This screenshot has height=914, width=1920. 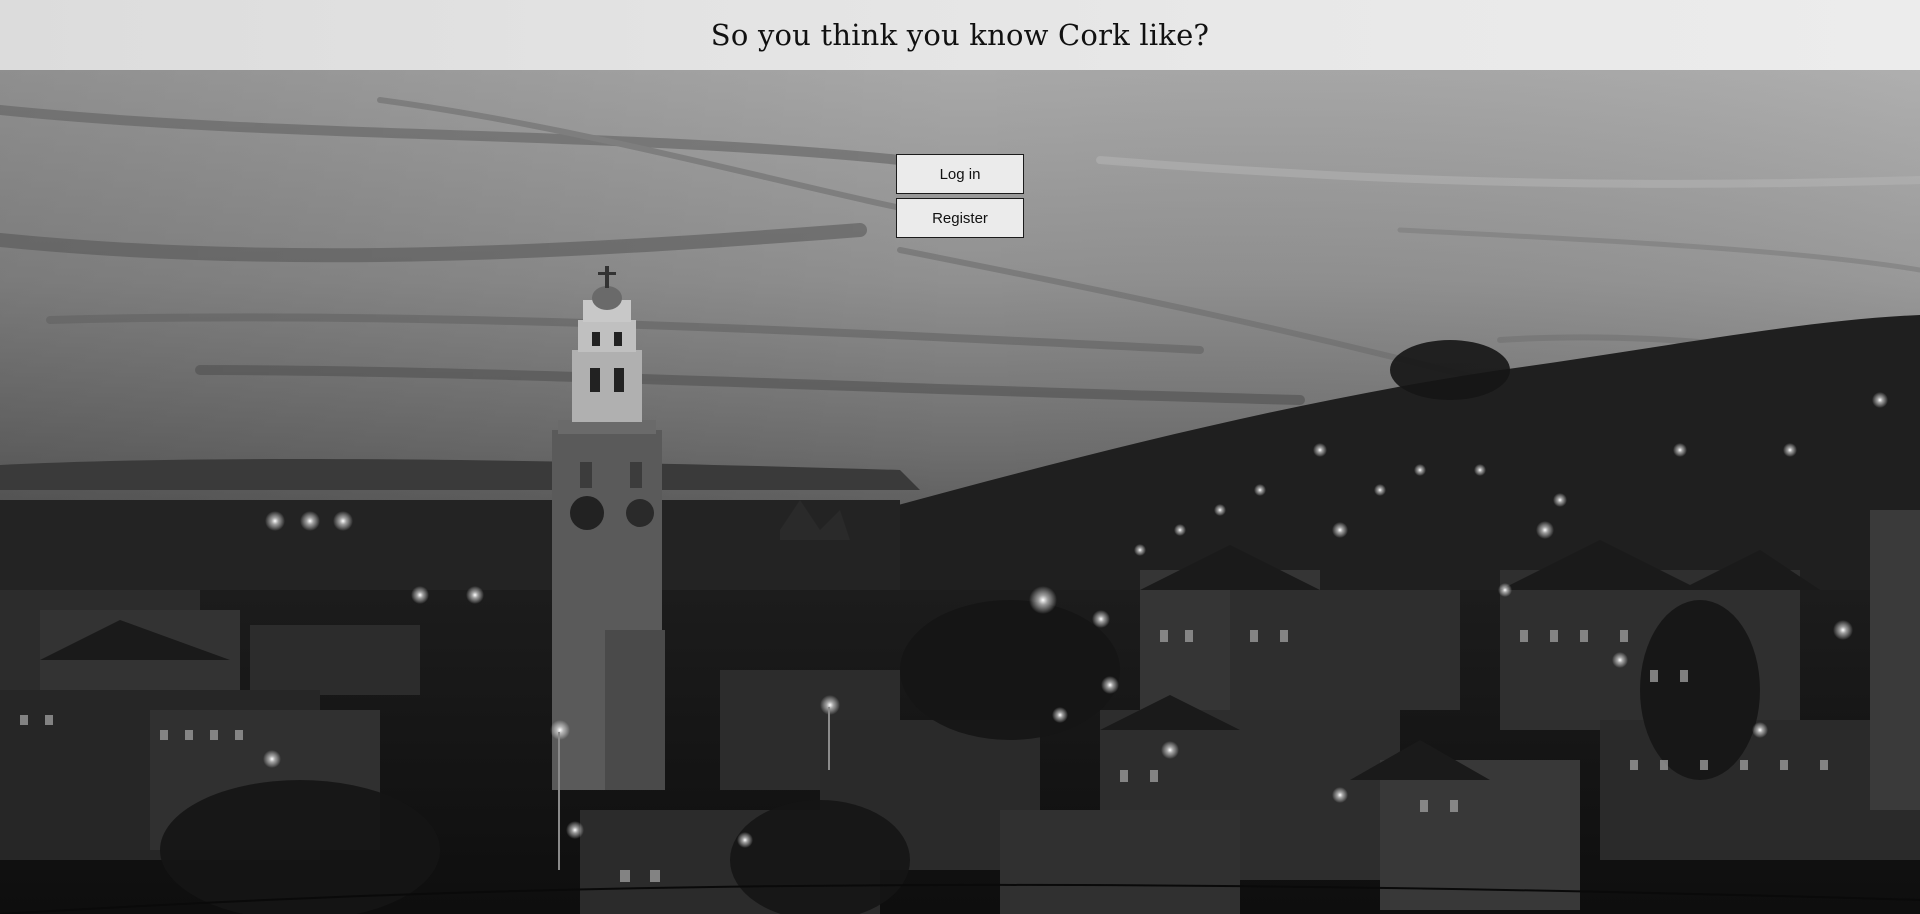 What do you see at coordinates (960, 196) in the screenshot?
I see `auth-buttons: Log in Register` at bounding box center [960, 196].